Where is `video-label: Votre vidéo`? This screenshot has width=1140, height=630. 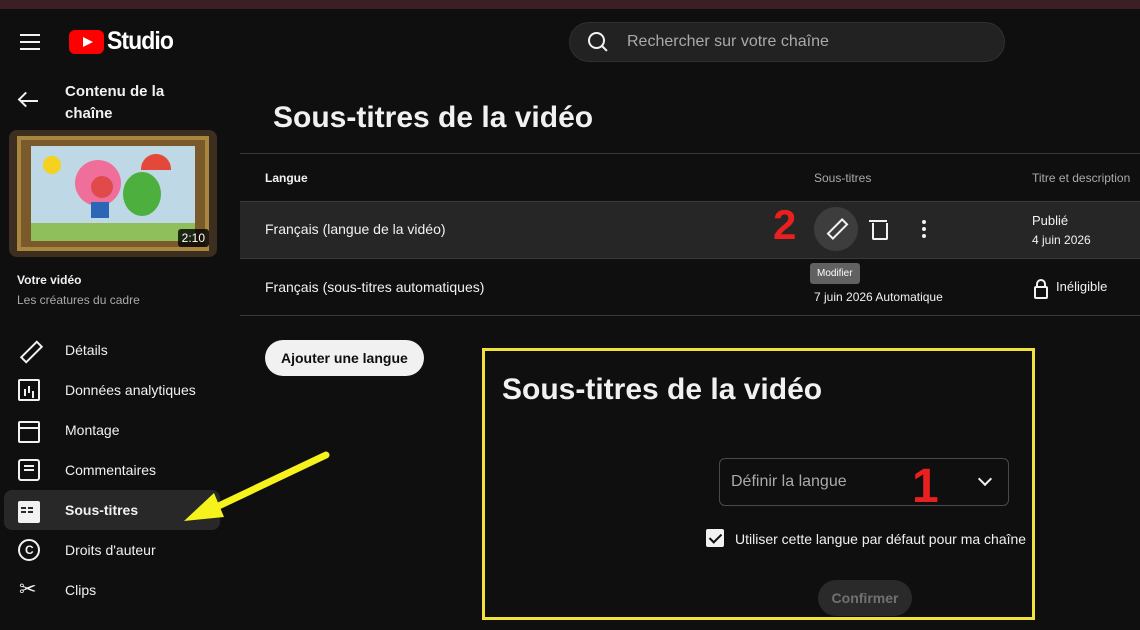 video-label: Votre vidéo is located at coordinates (49, 280).